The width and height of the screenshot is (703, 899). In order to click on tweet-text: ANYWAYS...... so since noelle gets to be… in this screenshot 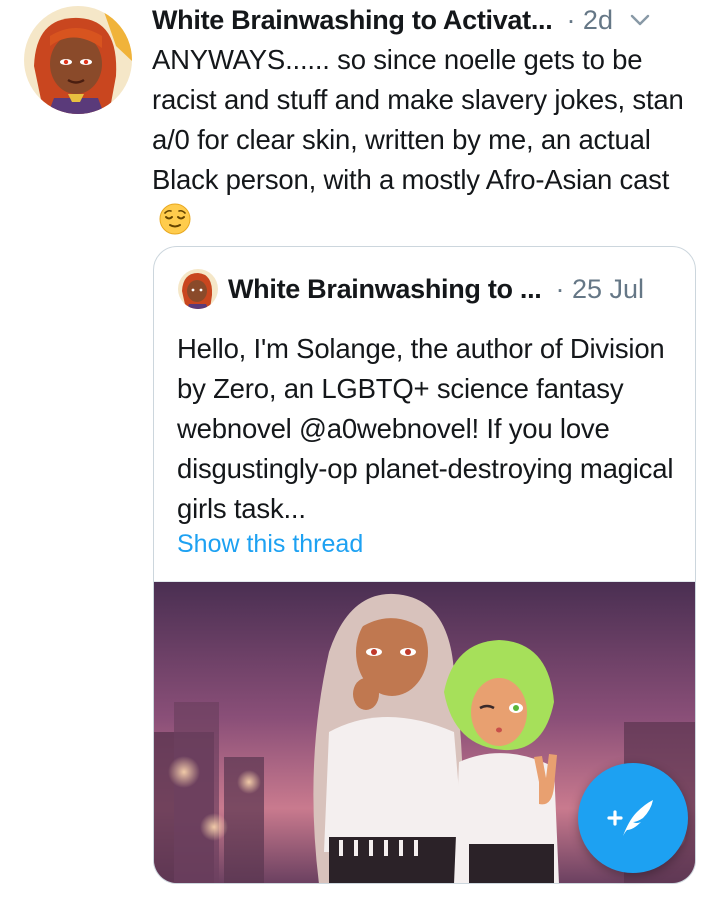, I will do `click(418, 119)`.